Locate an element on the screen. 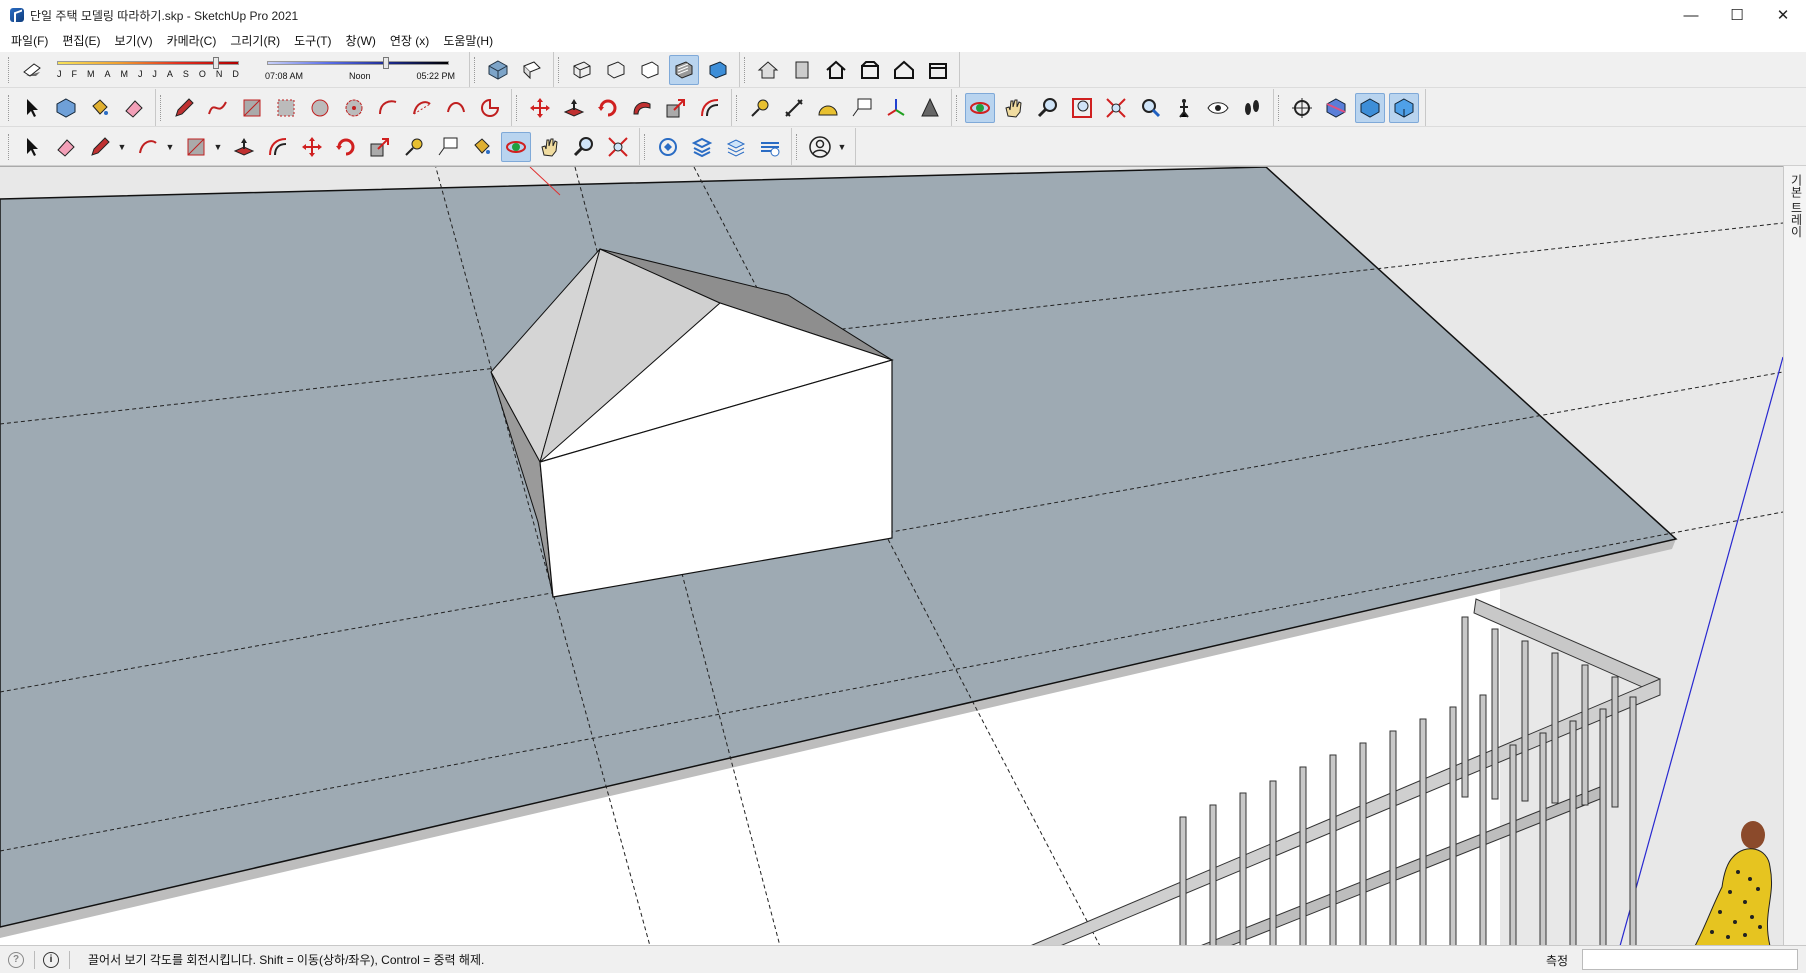  shadows-toggle-button is located at coordinates (32, 70).